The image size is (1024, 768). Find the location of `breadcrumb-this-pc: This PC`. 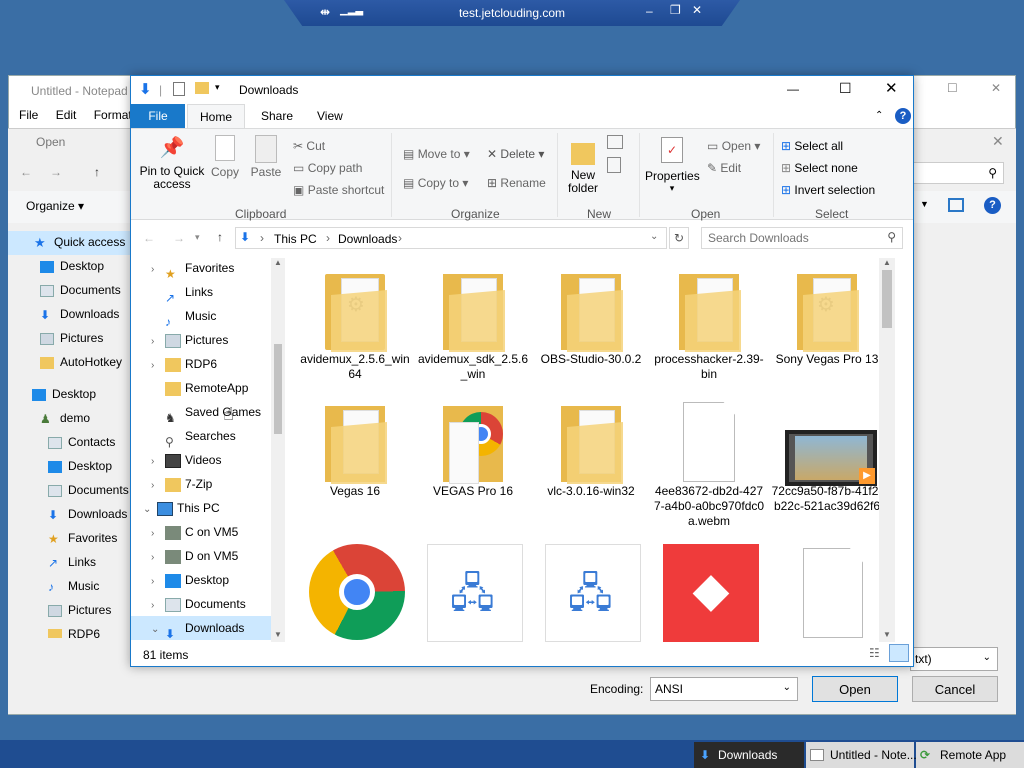

breadcrumb-this-pc: This PC is located at coordinates (295, 239).